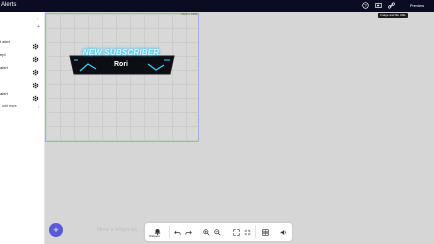  I want to click on zoom-out-icon, so click(217, 232).